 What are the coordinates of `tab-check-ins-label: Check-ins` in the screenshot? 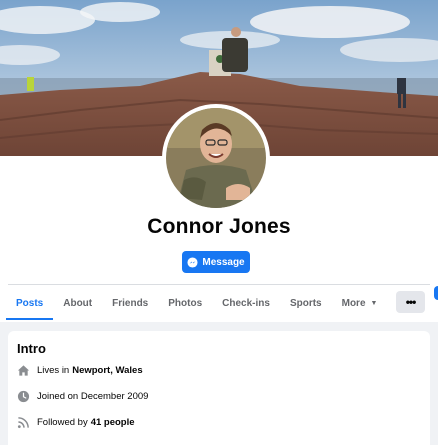 It's located at (246, 303).